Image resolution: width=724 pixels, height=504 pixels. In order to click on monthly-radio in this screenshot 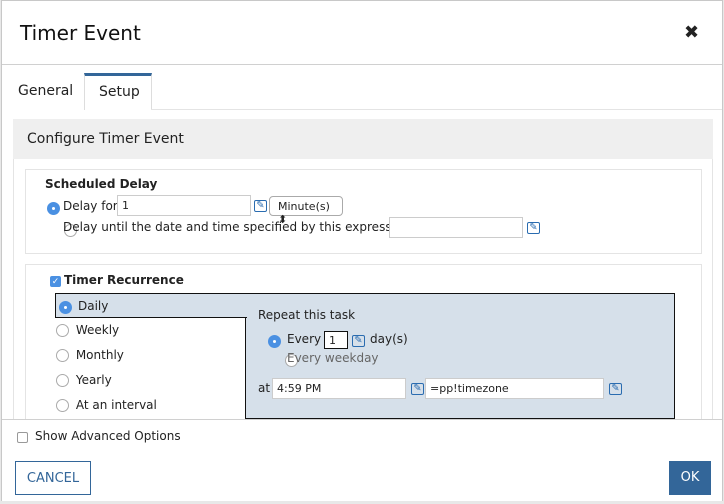, I will do `click(62, 355)`.